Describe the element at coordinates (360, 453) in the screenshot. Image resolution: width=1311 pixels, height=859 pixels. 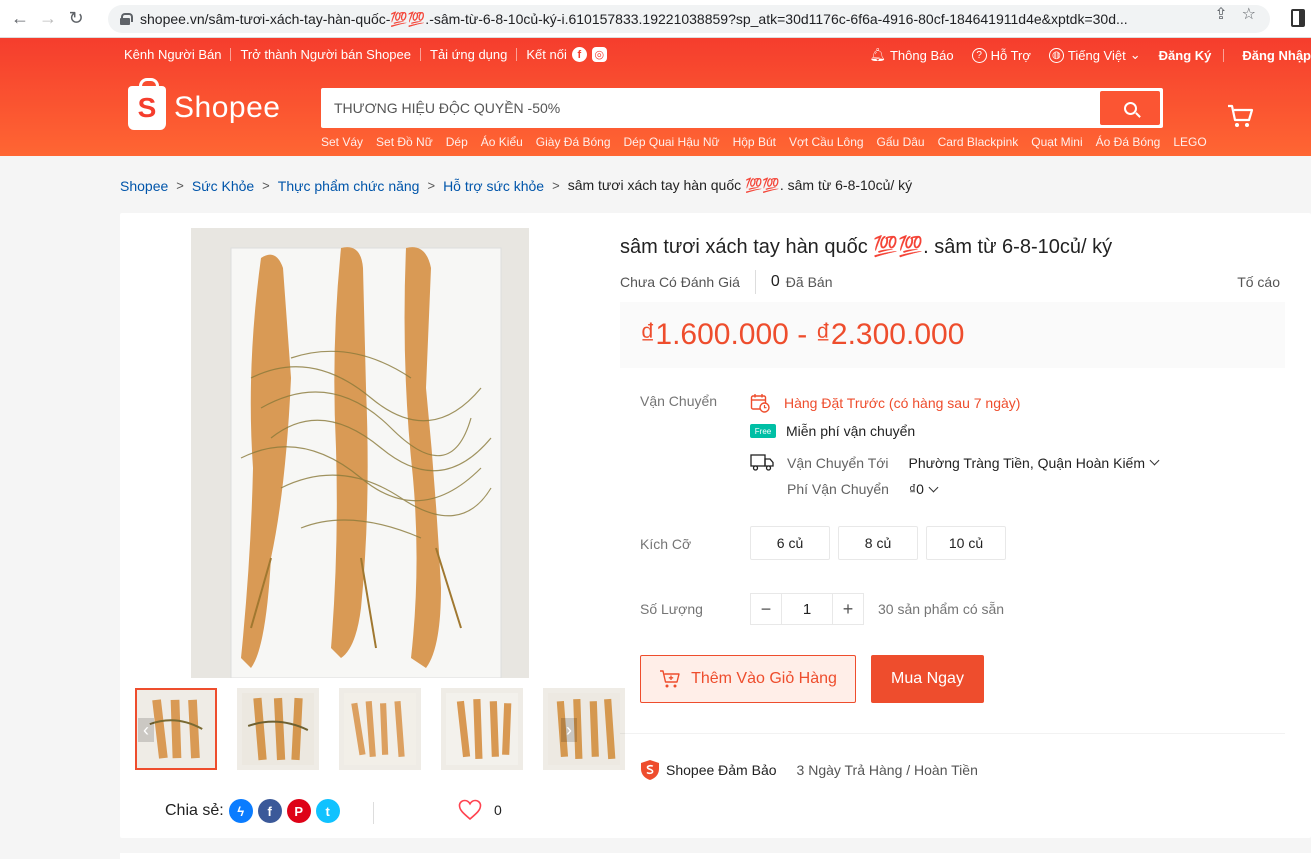
I see `product-main-image` at that location.